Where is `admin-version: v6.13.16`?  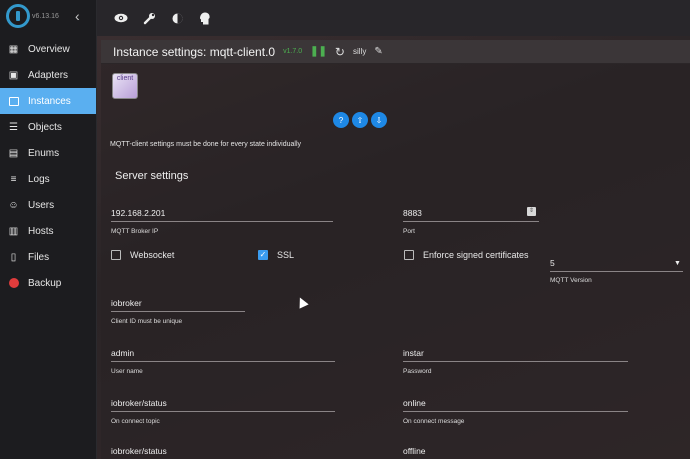
admin-version: v6.13.16 is located at coordinates (45, 16).